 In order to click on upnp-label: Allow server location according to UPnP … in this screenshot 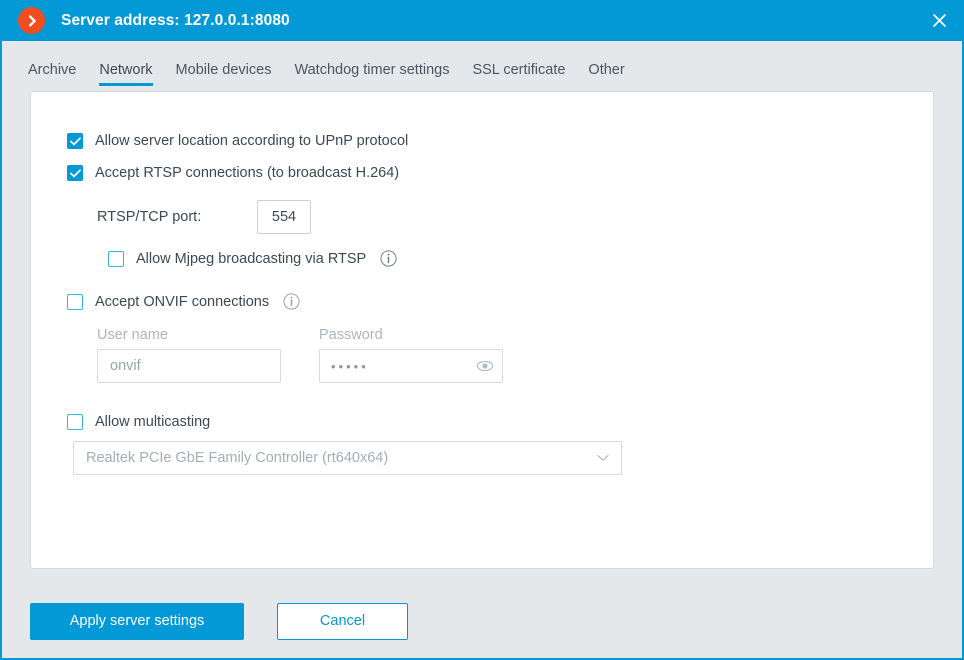, I will do `click(251, 141)`.